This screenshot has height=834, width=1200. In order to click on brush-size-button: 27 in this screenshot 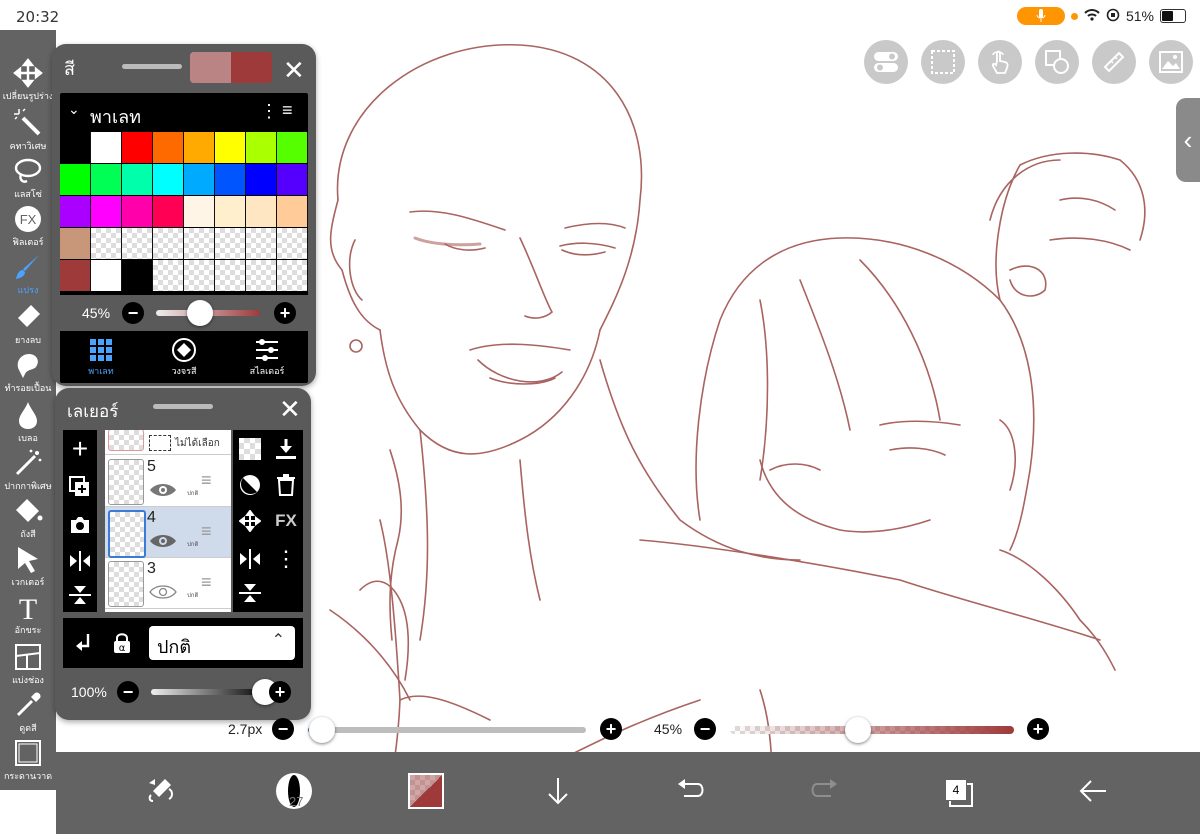, I will do `click(294, 791)`.